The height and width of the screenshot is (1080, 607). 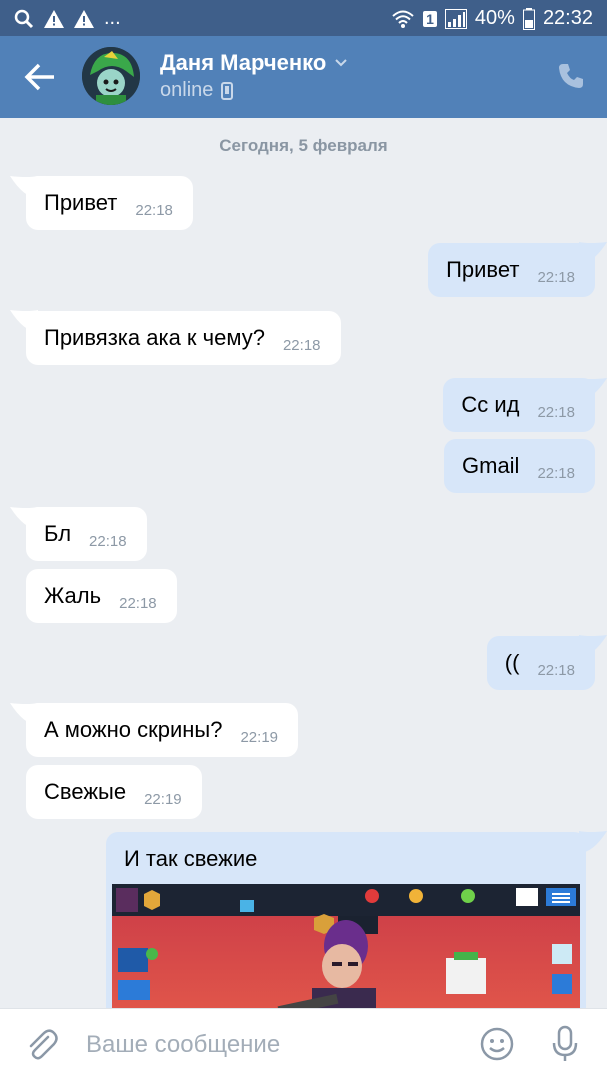 I want to click on message-outgoing-photo: И так свежие, so click(x=346, y=920).